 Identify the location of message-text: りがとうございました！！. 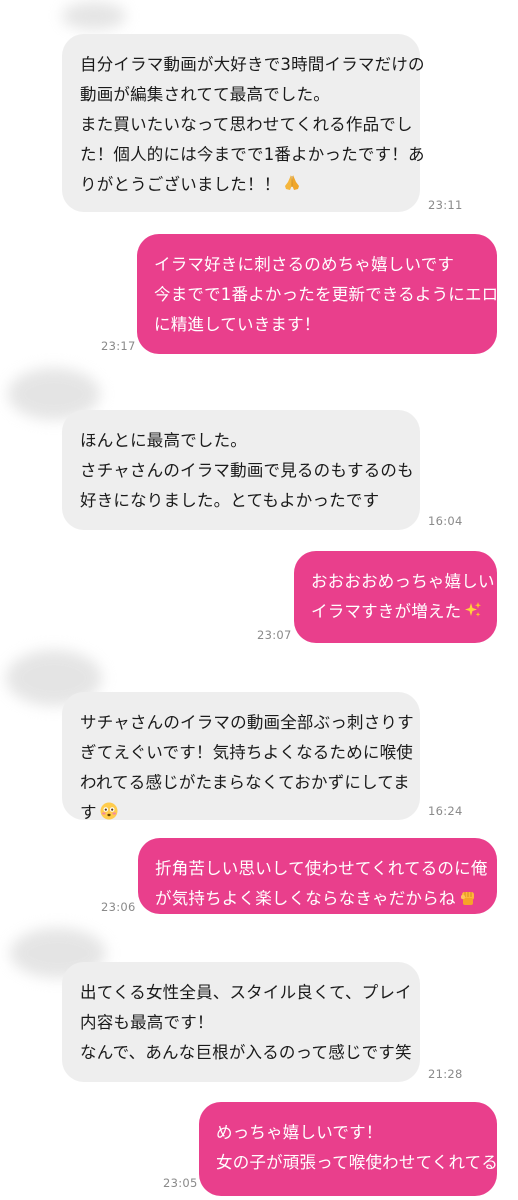
(180, 184).